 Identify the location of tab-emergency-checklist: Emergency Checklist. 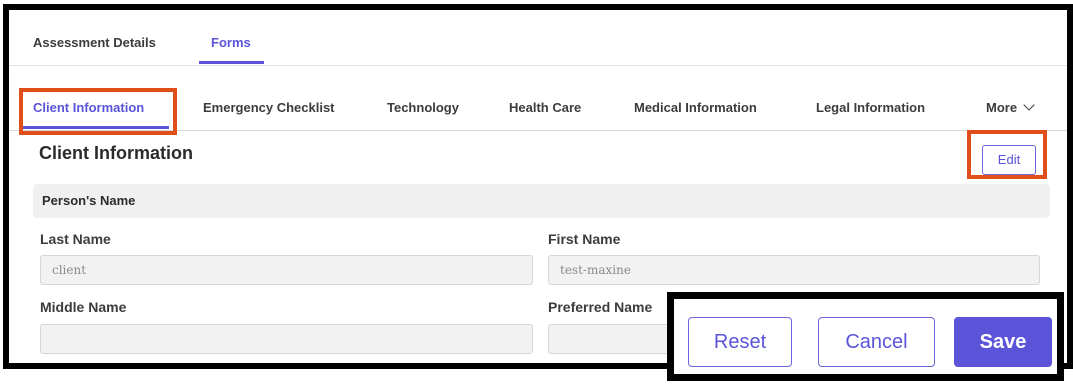
(269, 107).